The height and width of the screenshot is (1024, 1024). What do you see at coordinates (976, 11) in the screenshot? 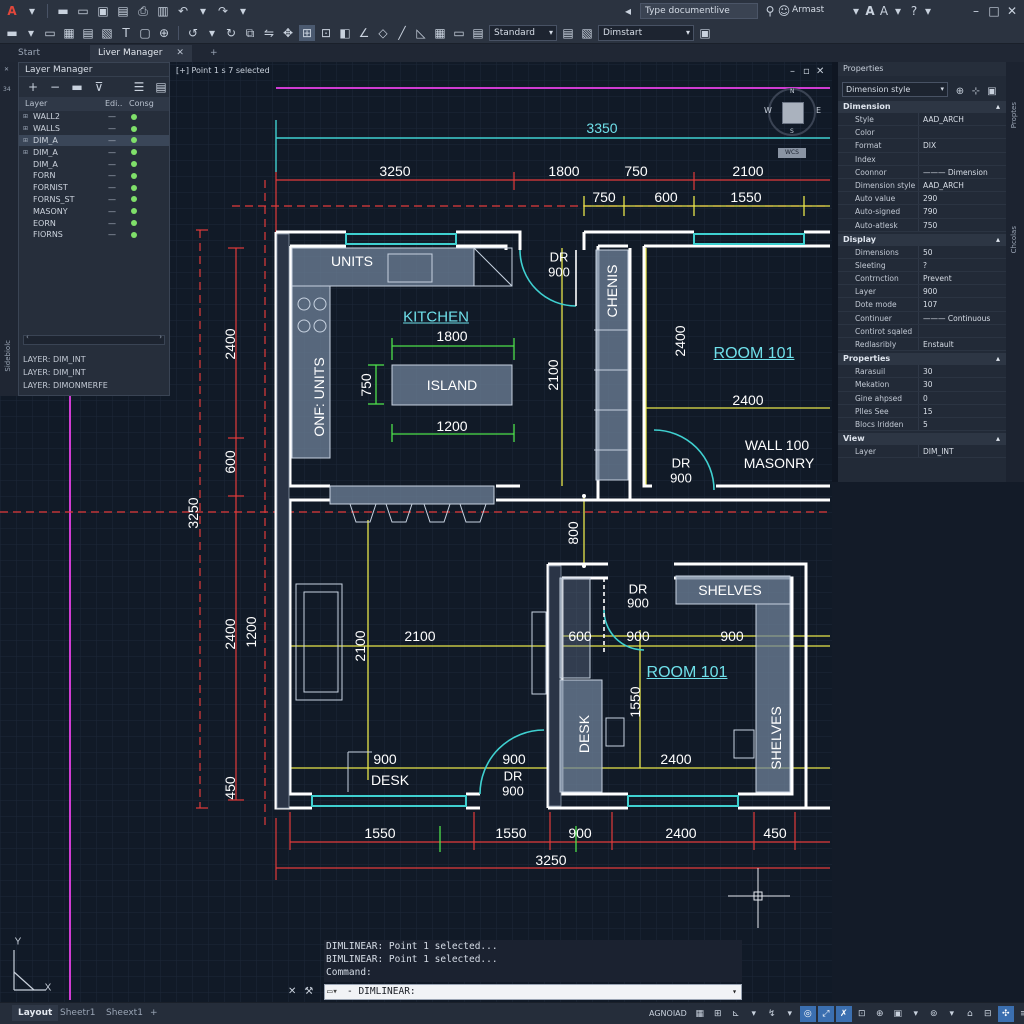
I see `minimize-icon: –` at bounding box center [976, 11].